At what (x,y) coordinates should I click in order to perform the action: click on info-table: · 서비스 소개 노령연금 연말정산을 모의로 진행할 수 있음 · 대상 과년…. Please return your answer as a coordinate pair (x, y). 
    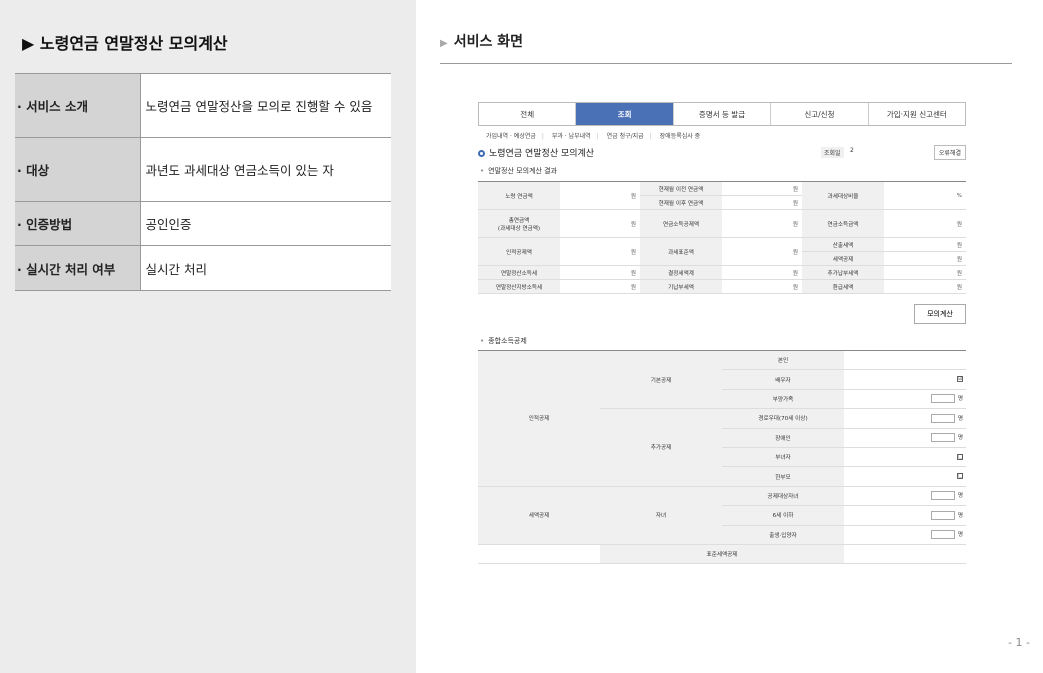
    Looking at the image, I should click on (203, 182).